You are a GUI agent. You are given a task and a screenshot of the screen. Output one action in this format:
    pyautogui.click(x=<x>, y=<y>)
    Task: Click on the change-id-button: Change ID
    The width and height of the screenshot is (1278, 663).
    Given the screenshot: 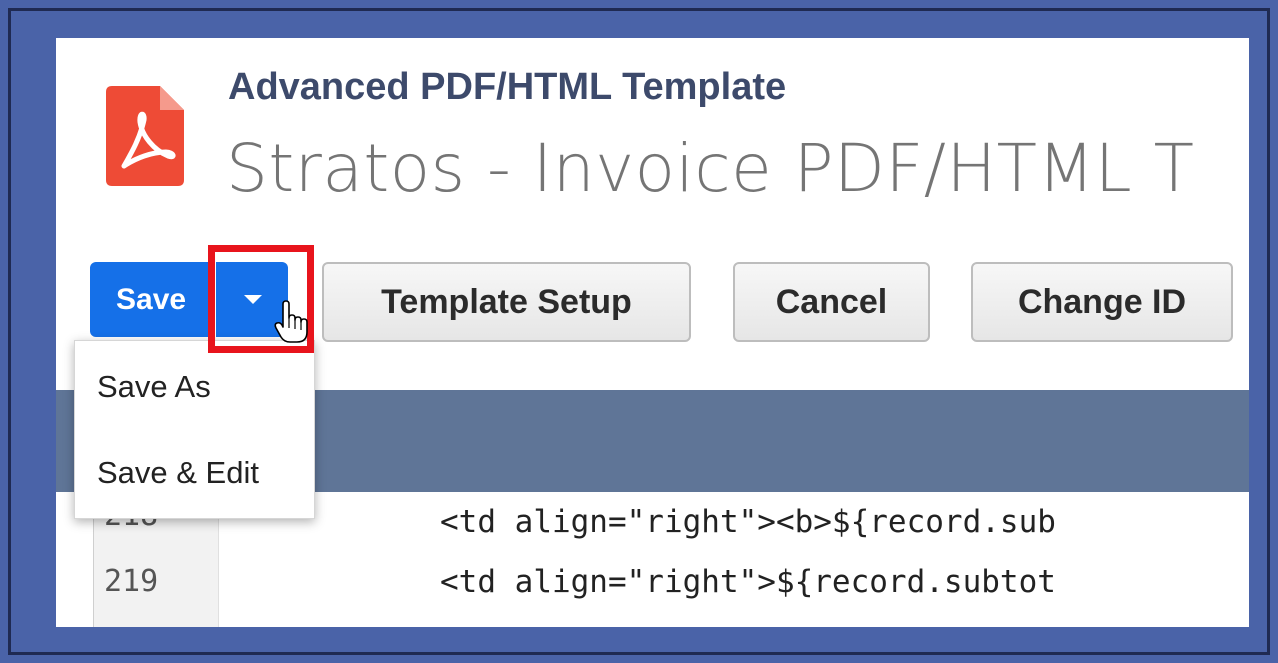 What is the action you would take?
    pyautogui.click(x=1102, y=302)
    